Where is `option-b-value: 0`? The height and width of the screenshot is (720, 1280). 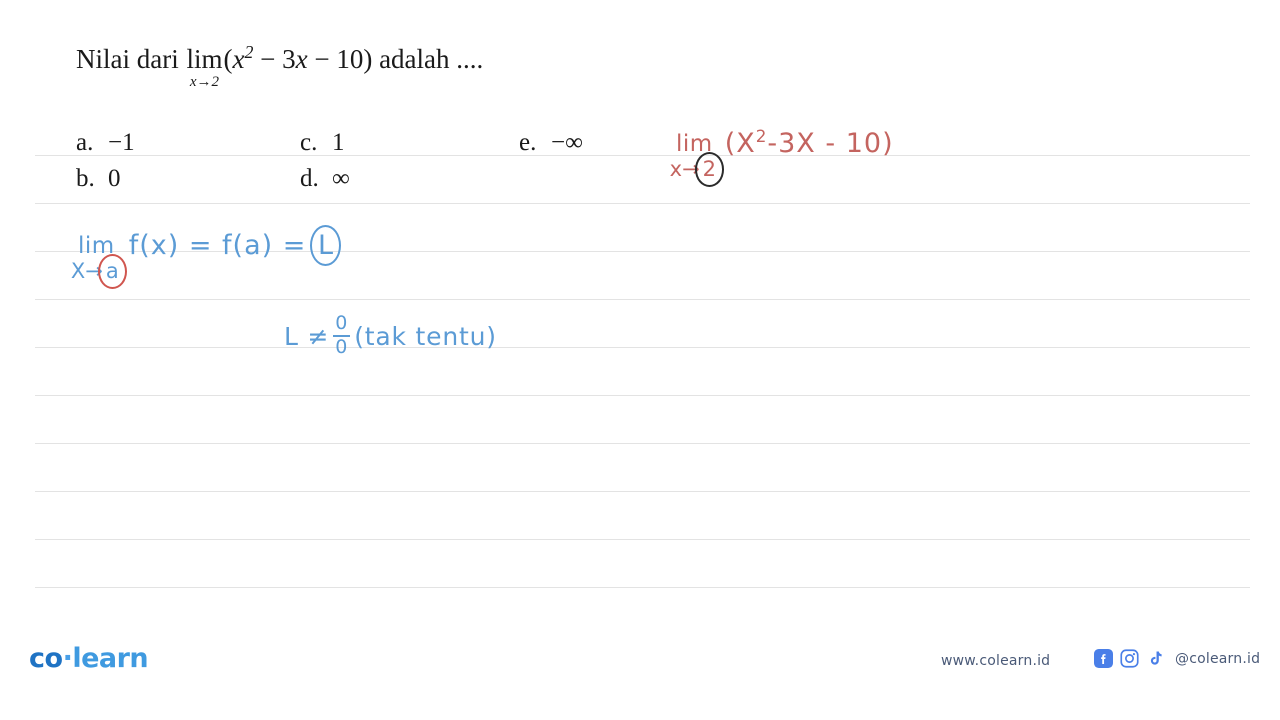
option-b-value: 0 is located at coordinates (114, 178).